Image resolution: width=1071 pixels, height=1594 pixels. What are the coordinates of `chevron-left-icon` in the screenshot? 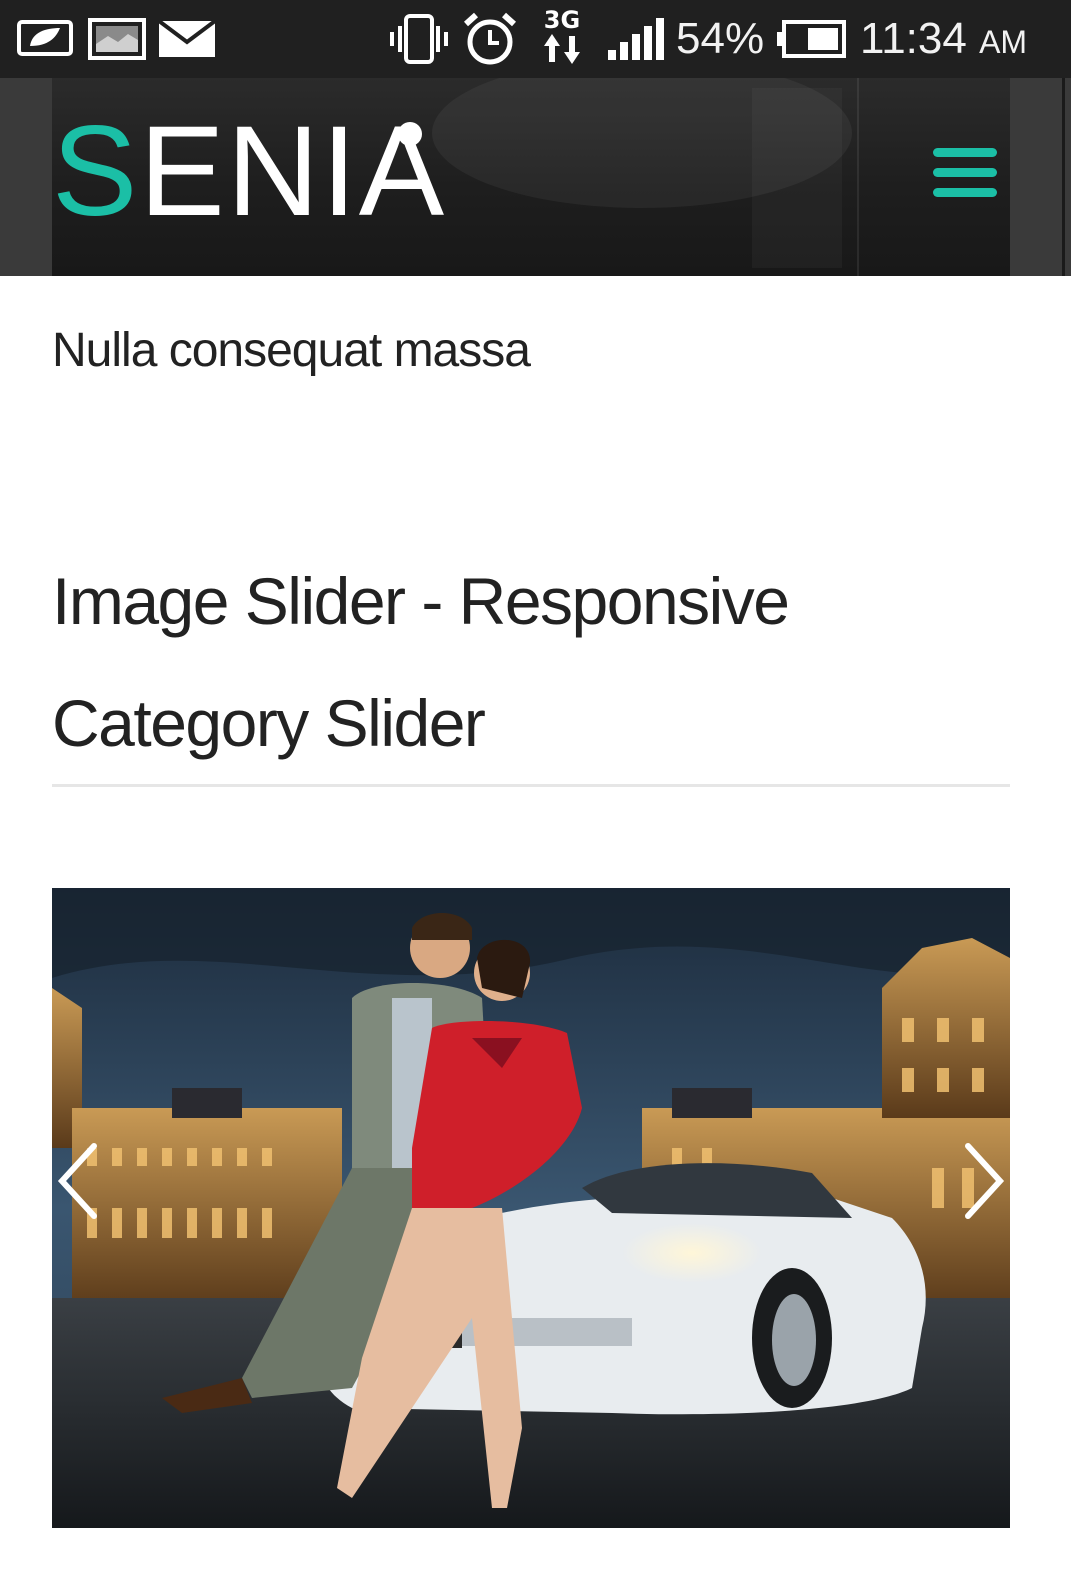 It's located at (82, 1181).